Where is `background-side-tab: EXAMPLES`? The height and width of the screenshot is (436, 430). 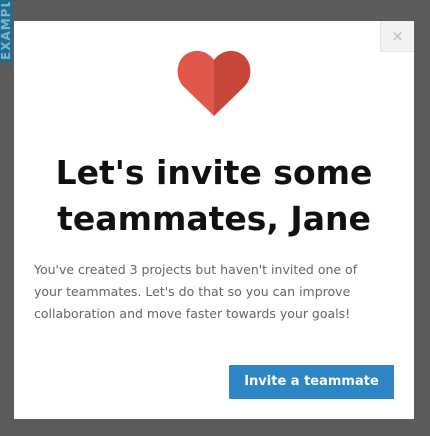
background-side-tab: EXAMPLES is located at coordinates (6, 31).